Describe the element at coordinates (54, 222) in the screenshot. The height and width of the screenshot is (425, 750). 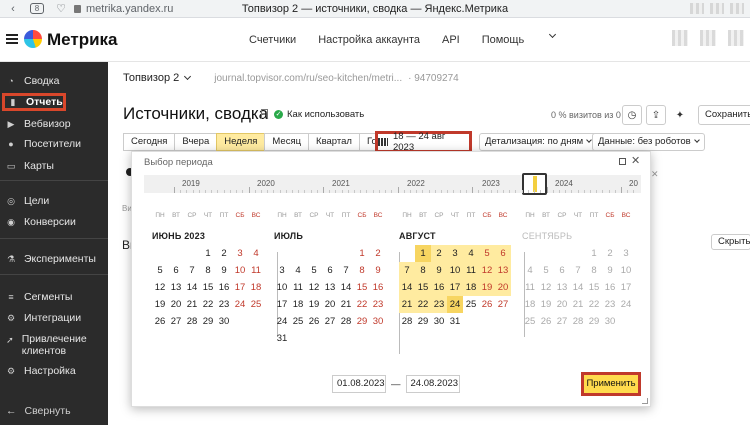
I see `sidebar-item: ◉ Конверсии` at that location.